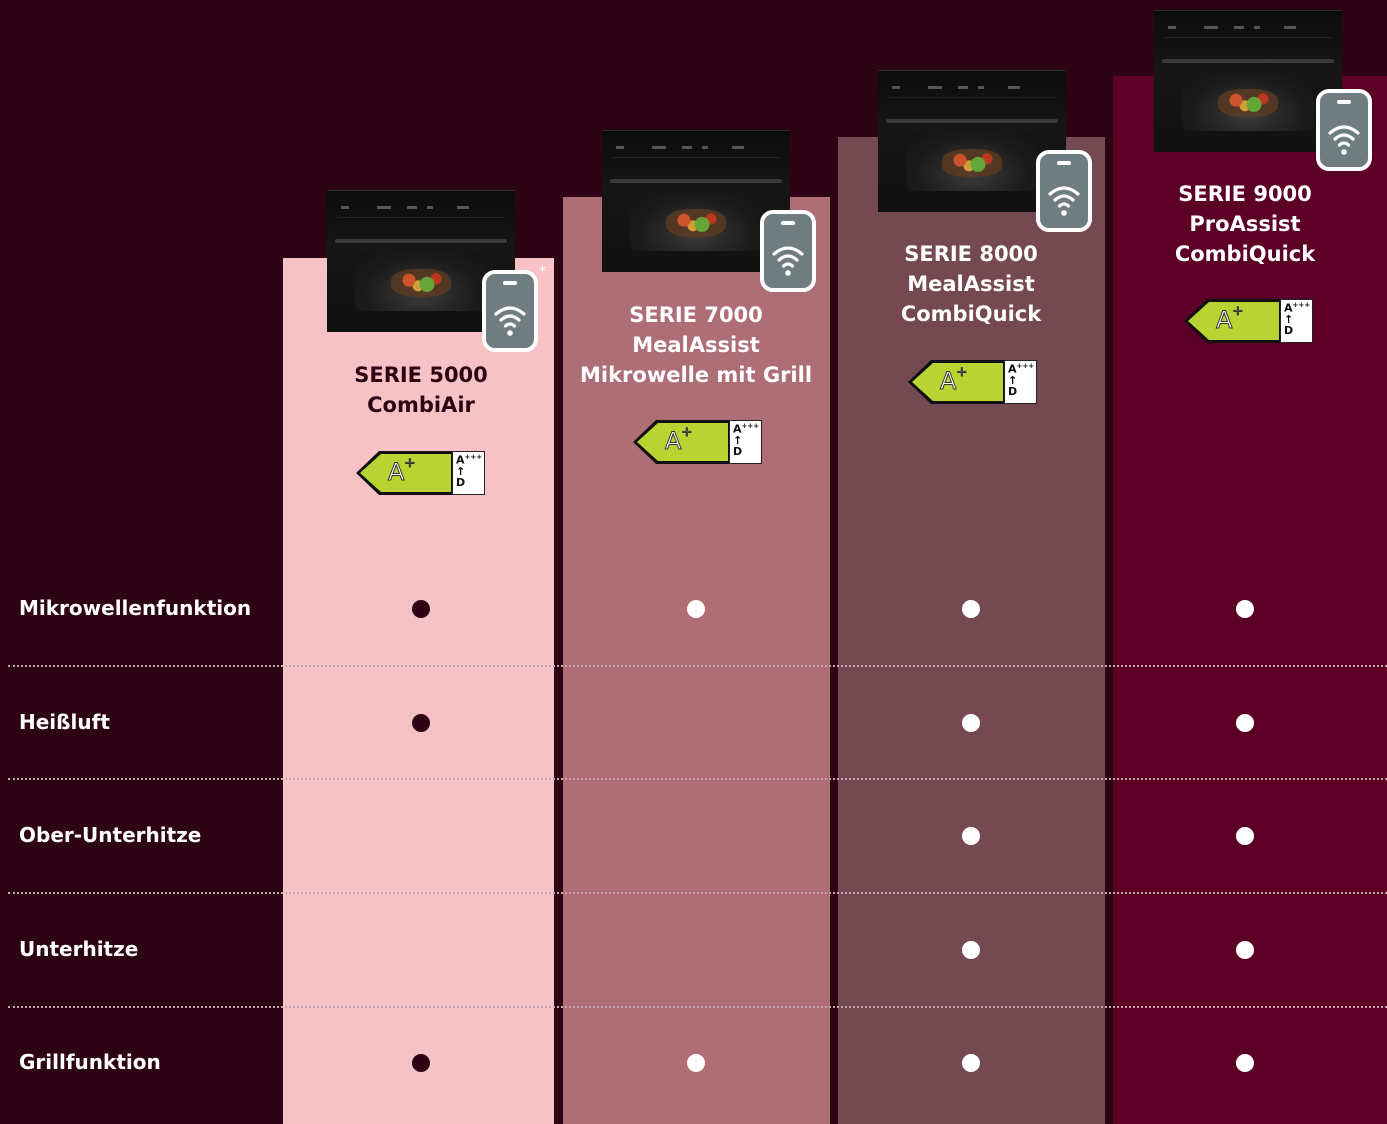 Image resolution: width=1387 pixels, height=1124 pixels. I want to click on feature-label: Ober-Unterhitze, so click(110, 835).